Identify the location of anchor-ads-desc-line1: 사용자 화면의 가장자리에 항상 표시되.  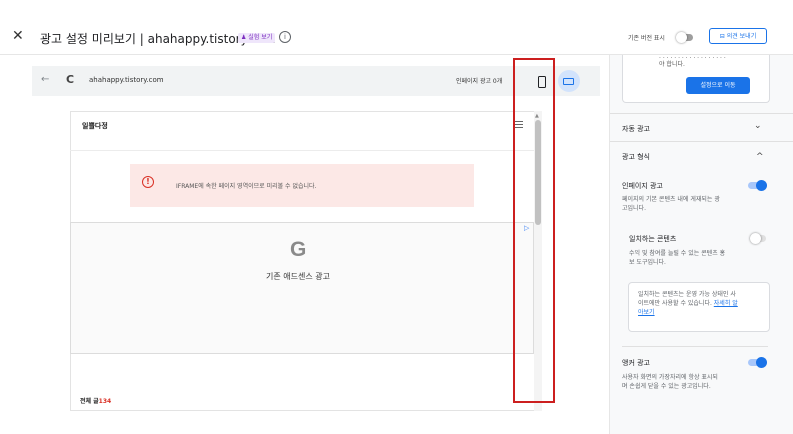
(670, 377).